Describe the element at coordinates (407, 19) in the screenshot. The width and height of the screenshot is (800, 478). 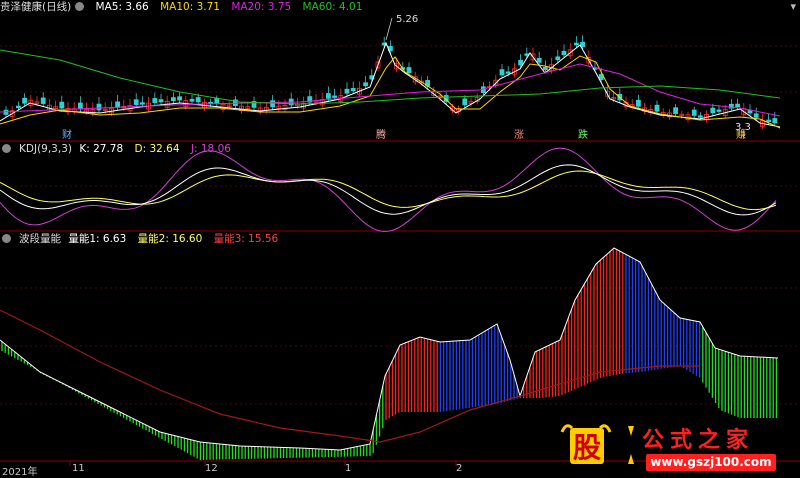
I see `high-label: 5.26` at that location.